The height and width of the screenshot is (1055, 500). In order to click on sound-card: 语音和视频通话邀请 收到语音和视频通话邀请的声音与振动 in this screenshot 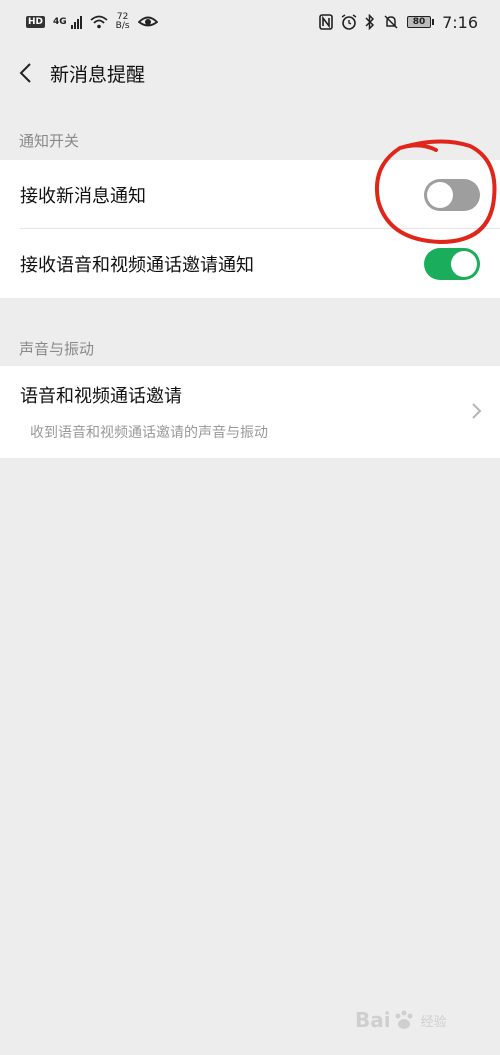, I will do `click(250, 412)`.